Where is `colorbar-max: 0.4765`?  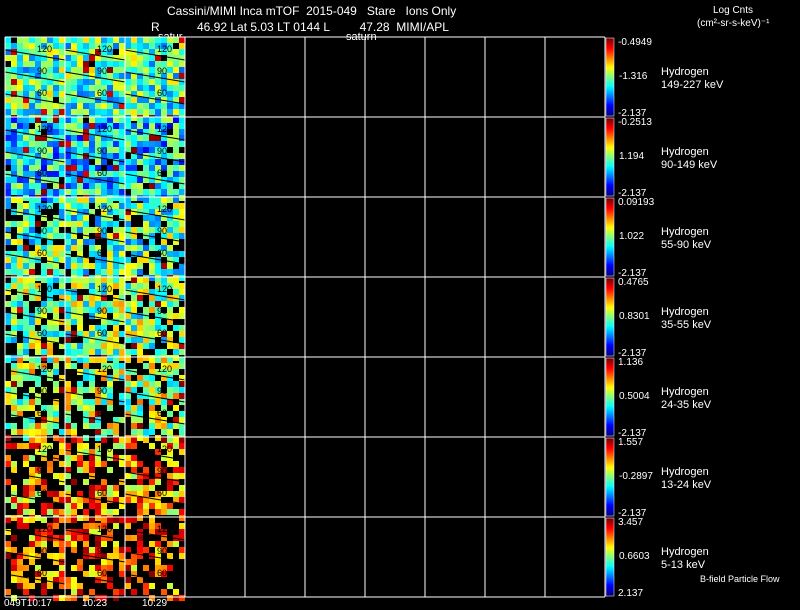 colorbar-max: 0.4765 is located at coordinates (633, 282).